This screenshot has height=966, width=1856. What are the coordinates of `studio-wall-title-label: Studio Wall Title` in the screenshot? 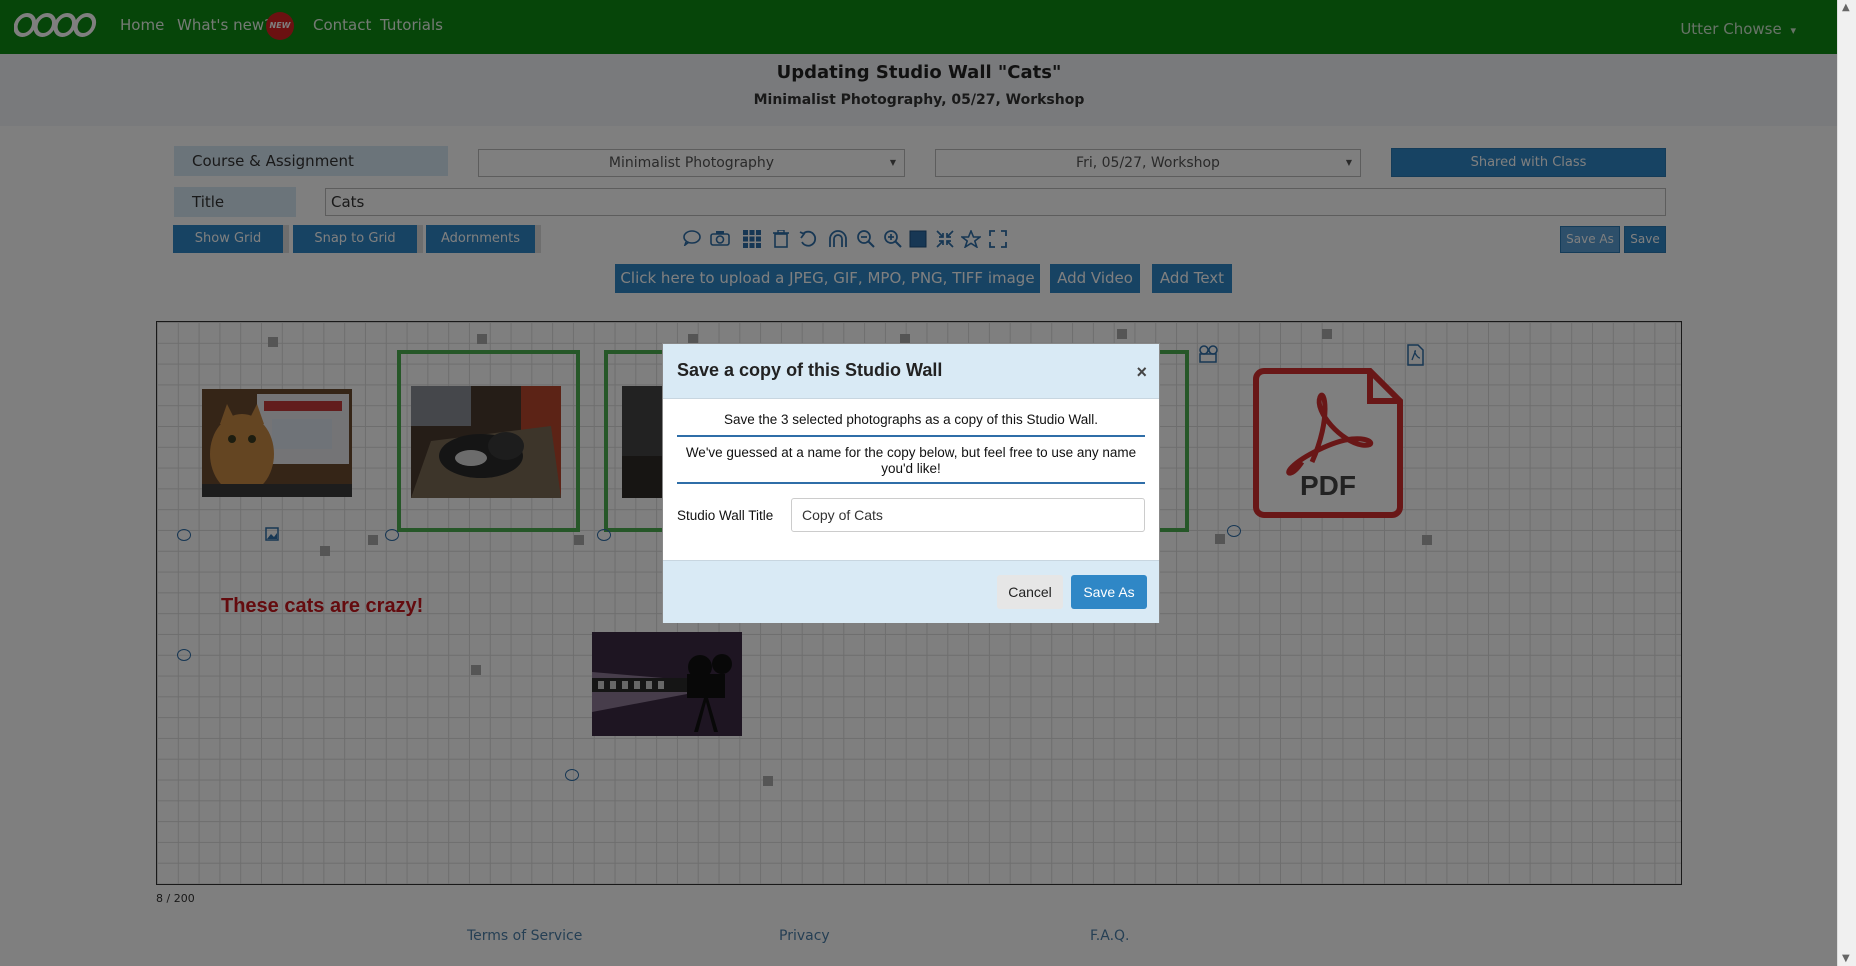 It's located at (725, 515).